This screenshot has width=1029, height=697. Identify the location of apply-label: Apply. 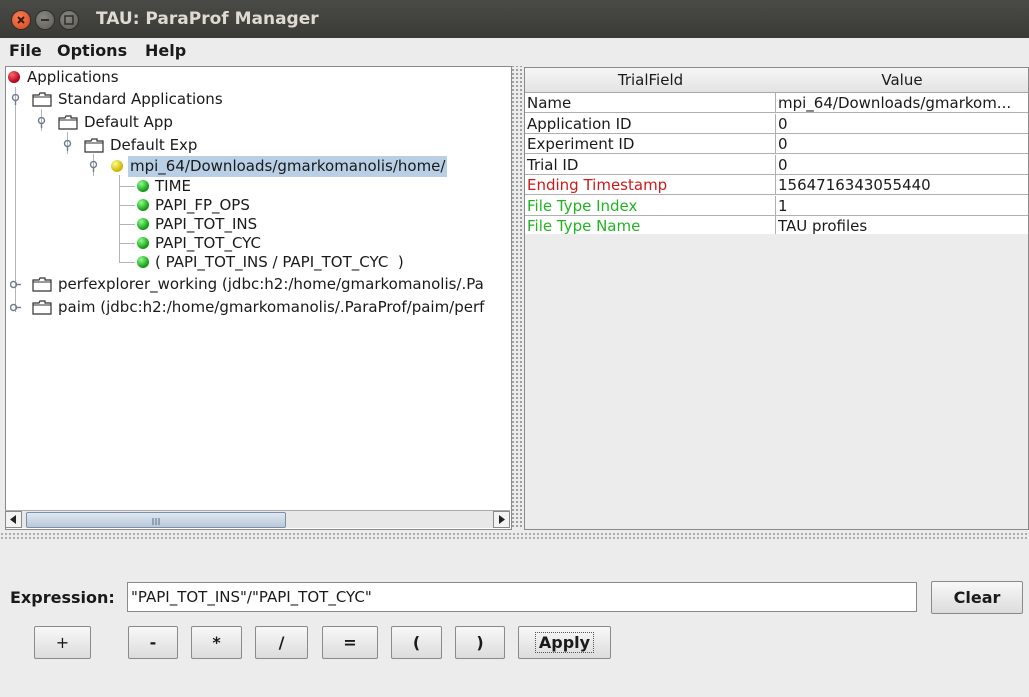
(564, 642).